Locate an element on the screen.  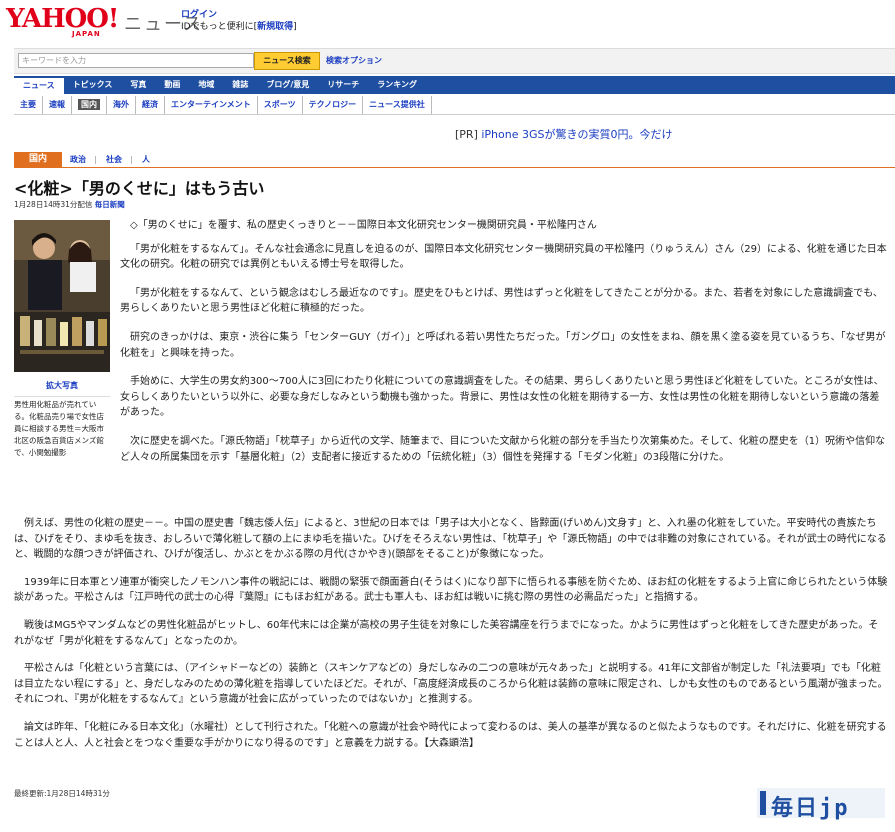
tab-video: 動画 is located at coordinates (172, 85).